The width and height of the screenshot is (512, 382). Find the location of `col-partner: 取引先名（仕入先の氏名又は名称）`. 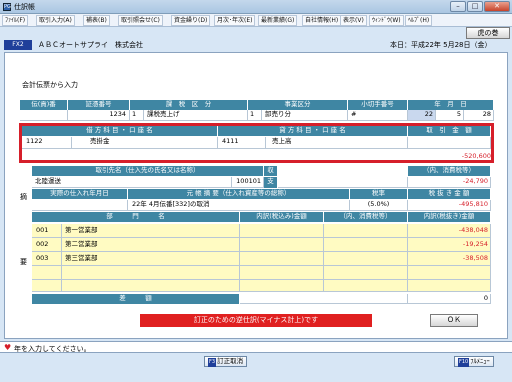

col-partner: 取引先名（仕入先の氏名又は名称） is located at coordinates (148, 171).